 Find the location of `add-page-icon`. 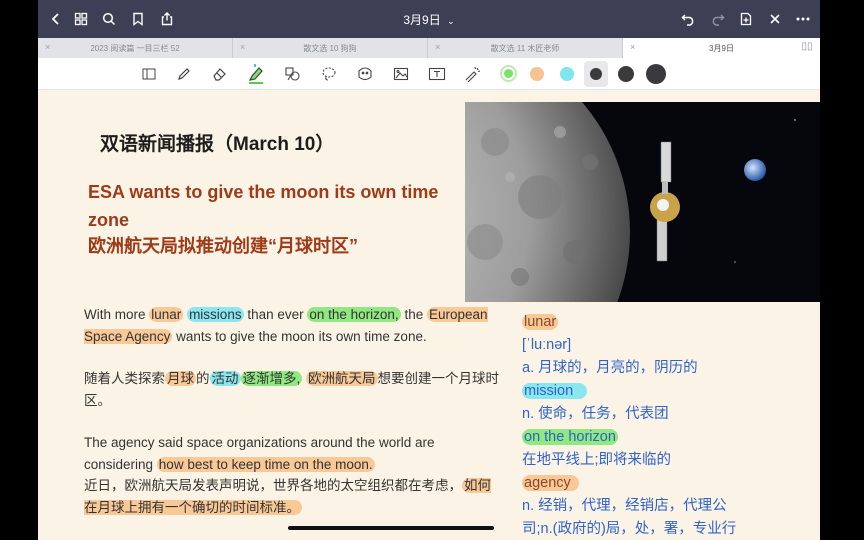

add-page-icon is located at coordinates (746, 19).